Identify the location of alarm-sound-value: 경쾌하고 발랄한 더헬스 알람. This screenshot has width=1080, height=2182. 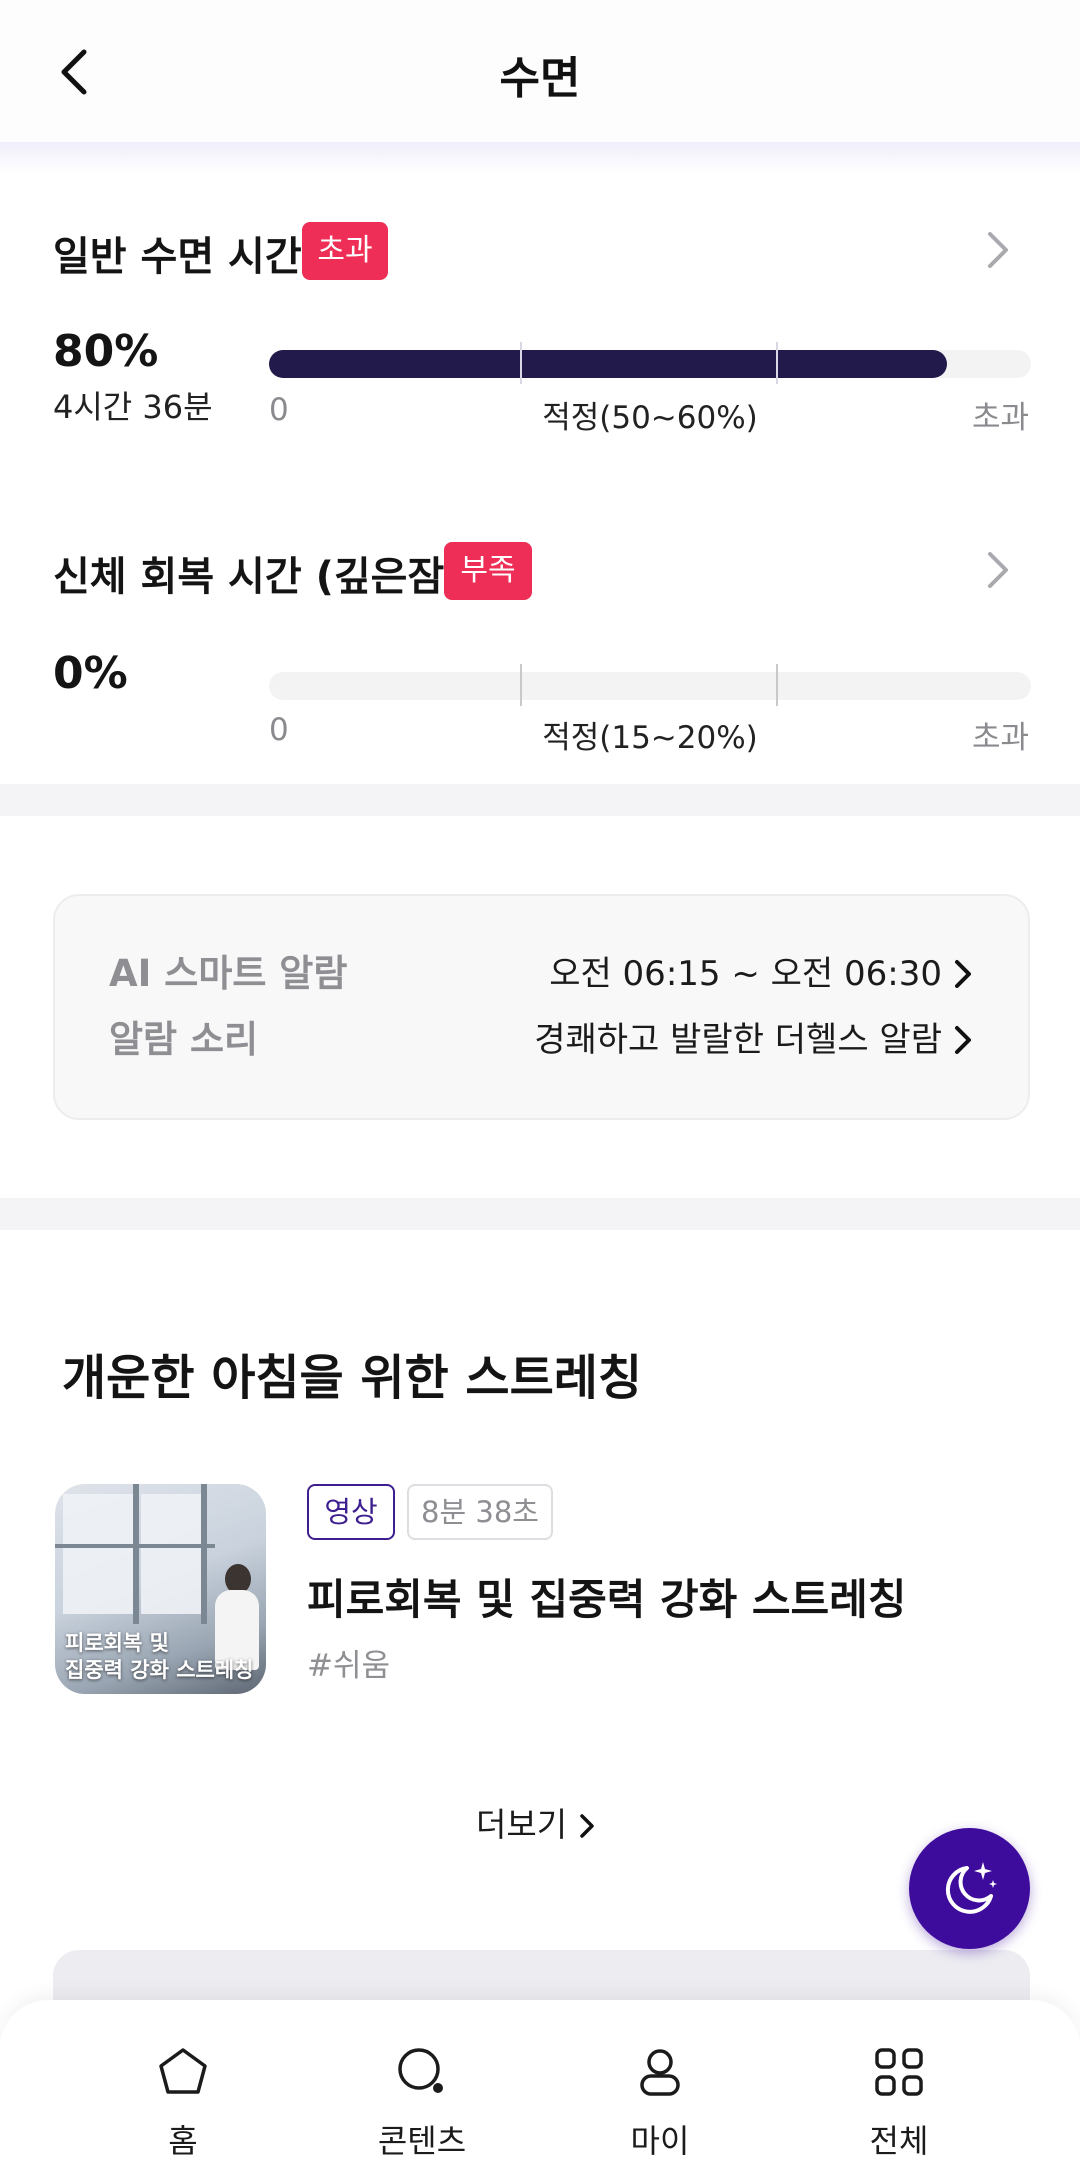
(738, 1040).